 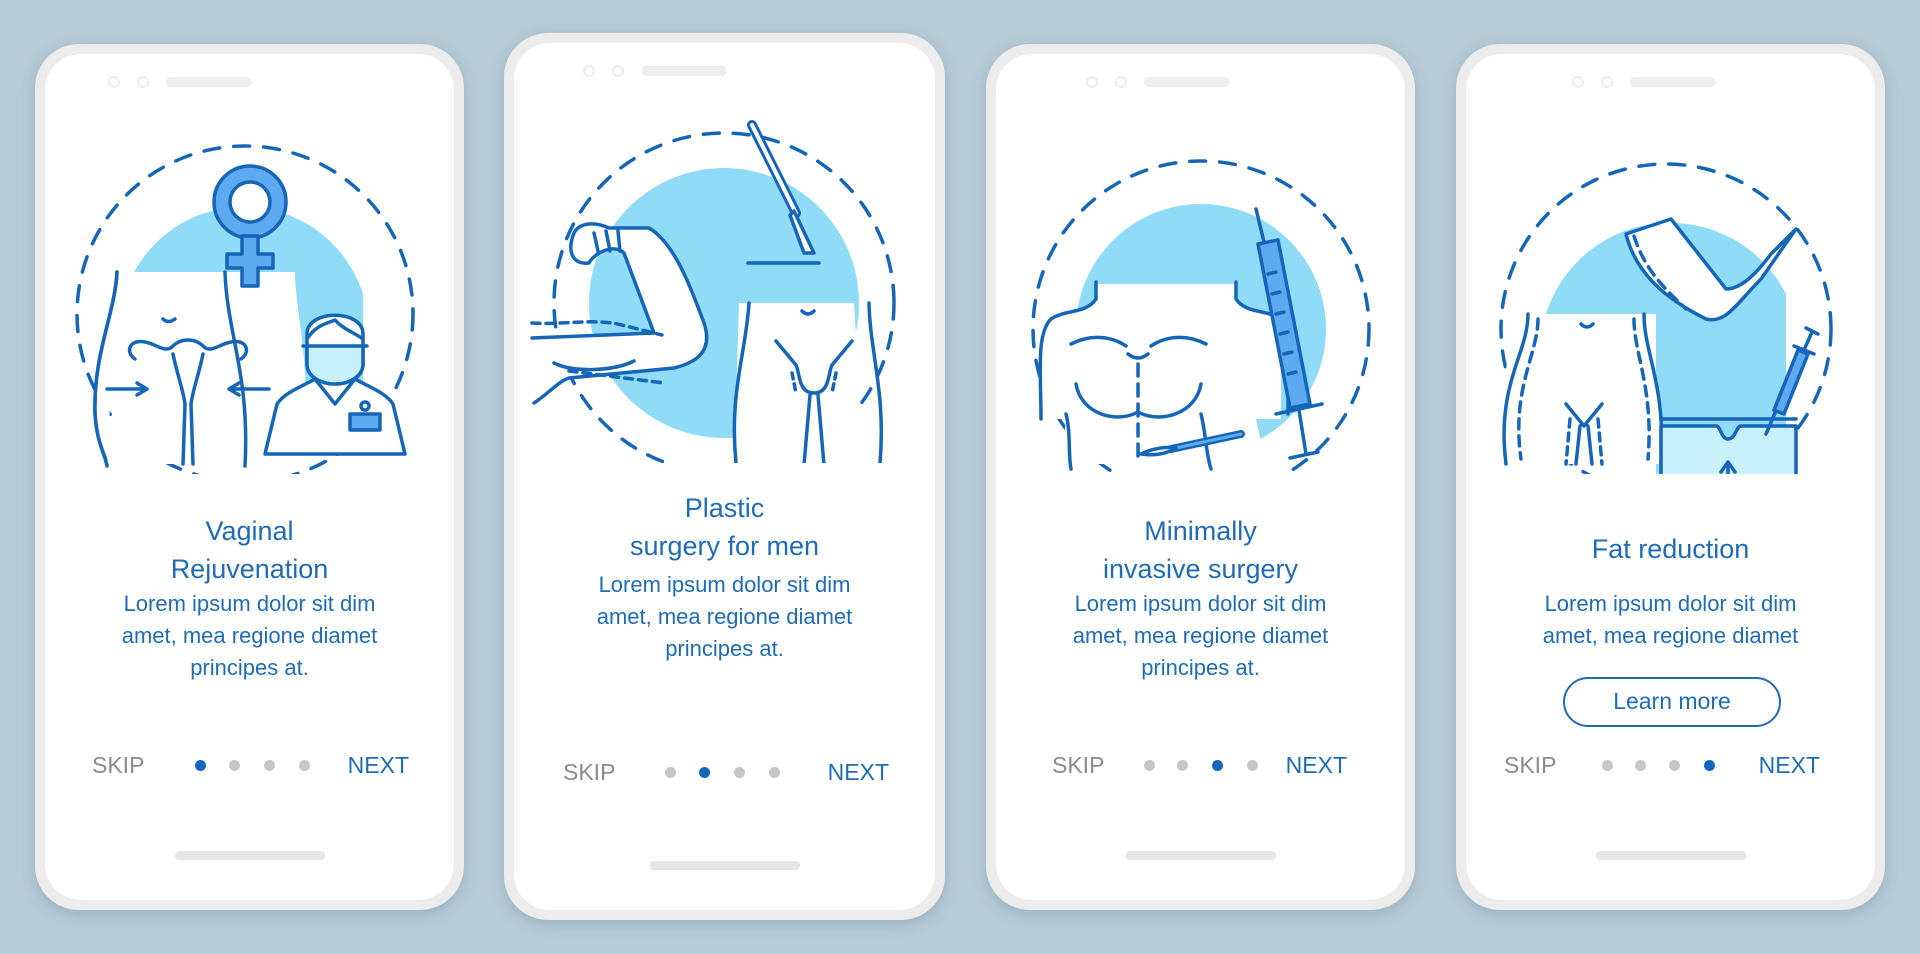 What do you see at coordinates (1672, 702) in the screenshot?
I see `learn-more-button: Learn more` at bounding box center [1672, 702].